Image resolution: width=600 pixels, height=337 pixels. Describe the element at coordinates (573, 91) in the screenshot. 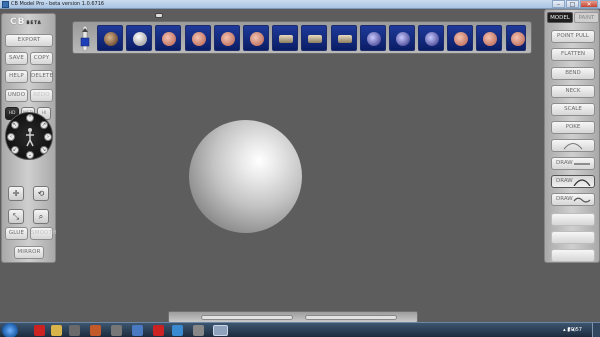

I see `neck-button: NECK` at that location.